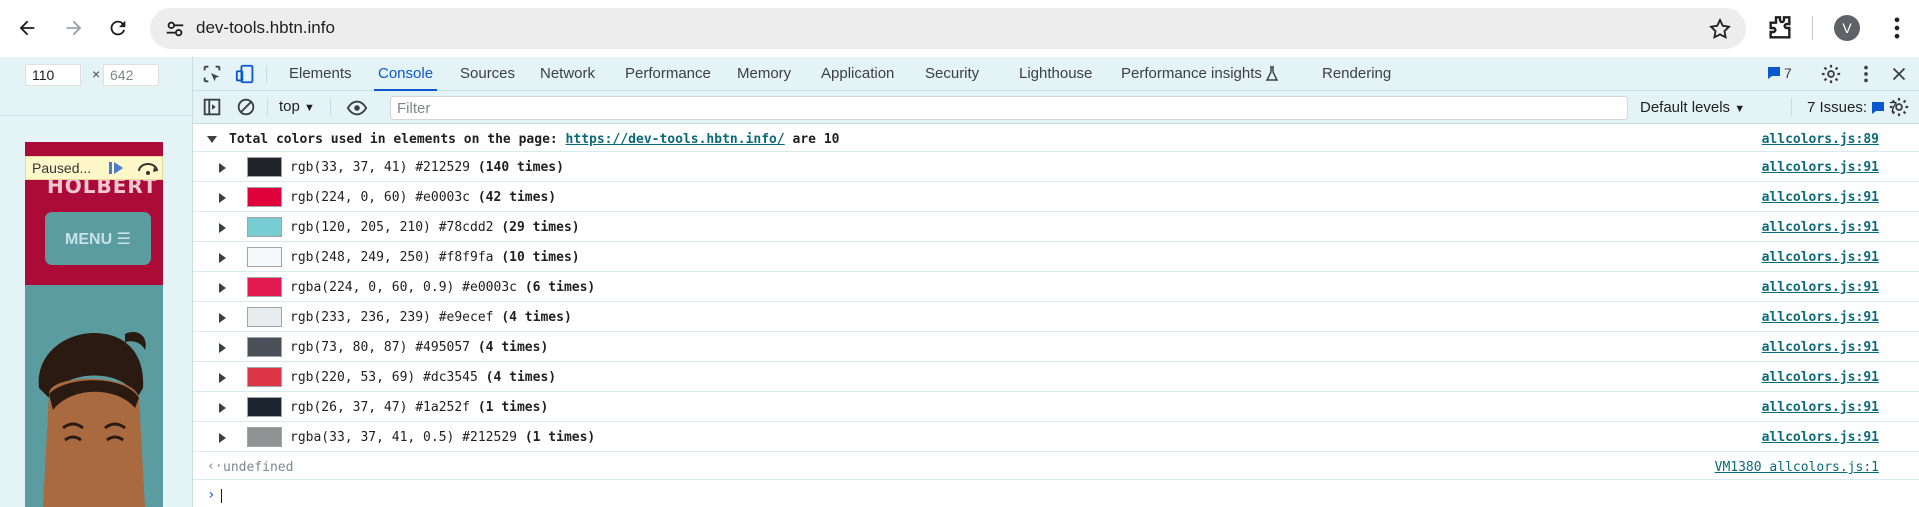 This screenshot has width=1919, height=507. Describe the element at coordinates (1056, 493) in the screenshot. I see `console-prompt: ›` at that location.